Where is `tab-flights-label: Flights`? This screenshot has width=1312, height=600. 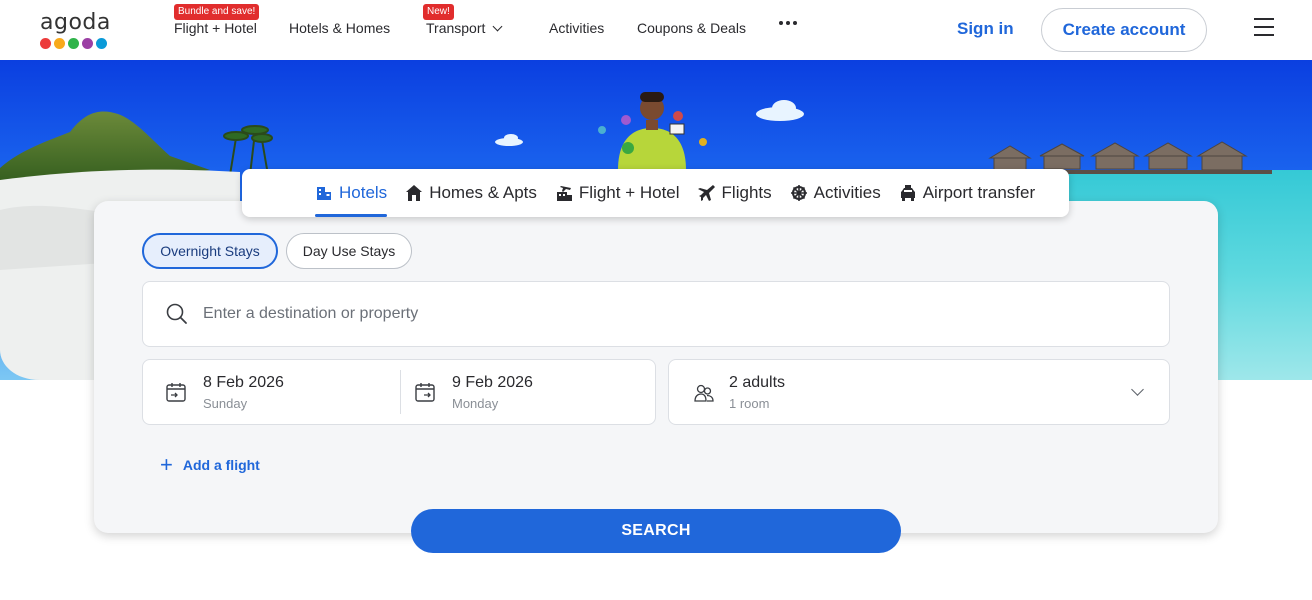
tab-flights-label: Flights is located at coordinates (746, 192).